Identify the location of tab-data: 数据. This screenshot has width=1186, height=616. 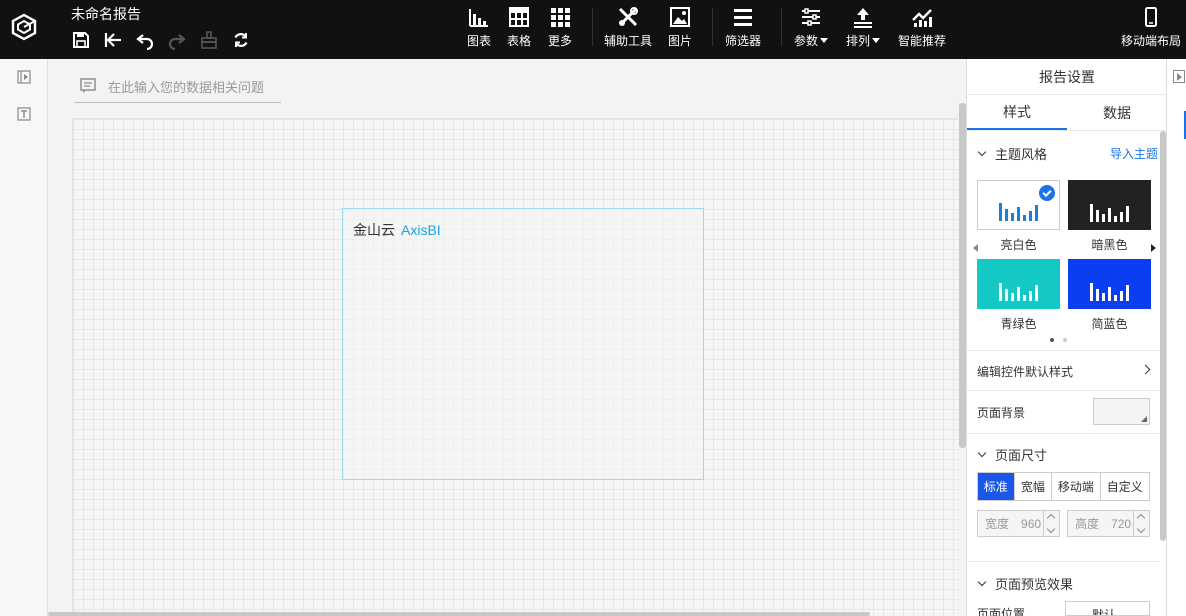
(1117, 112).